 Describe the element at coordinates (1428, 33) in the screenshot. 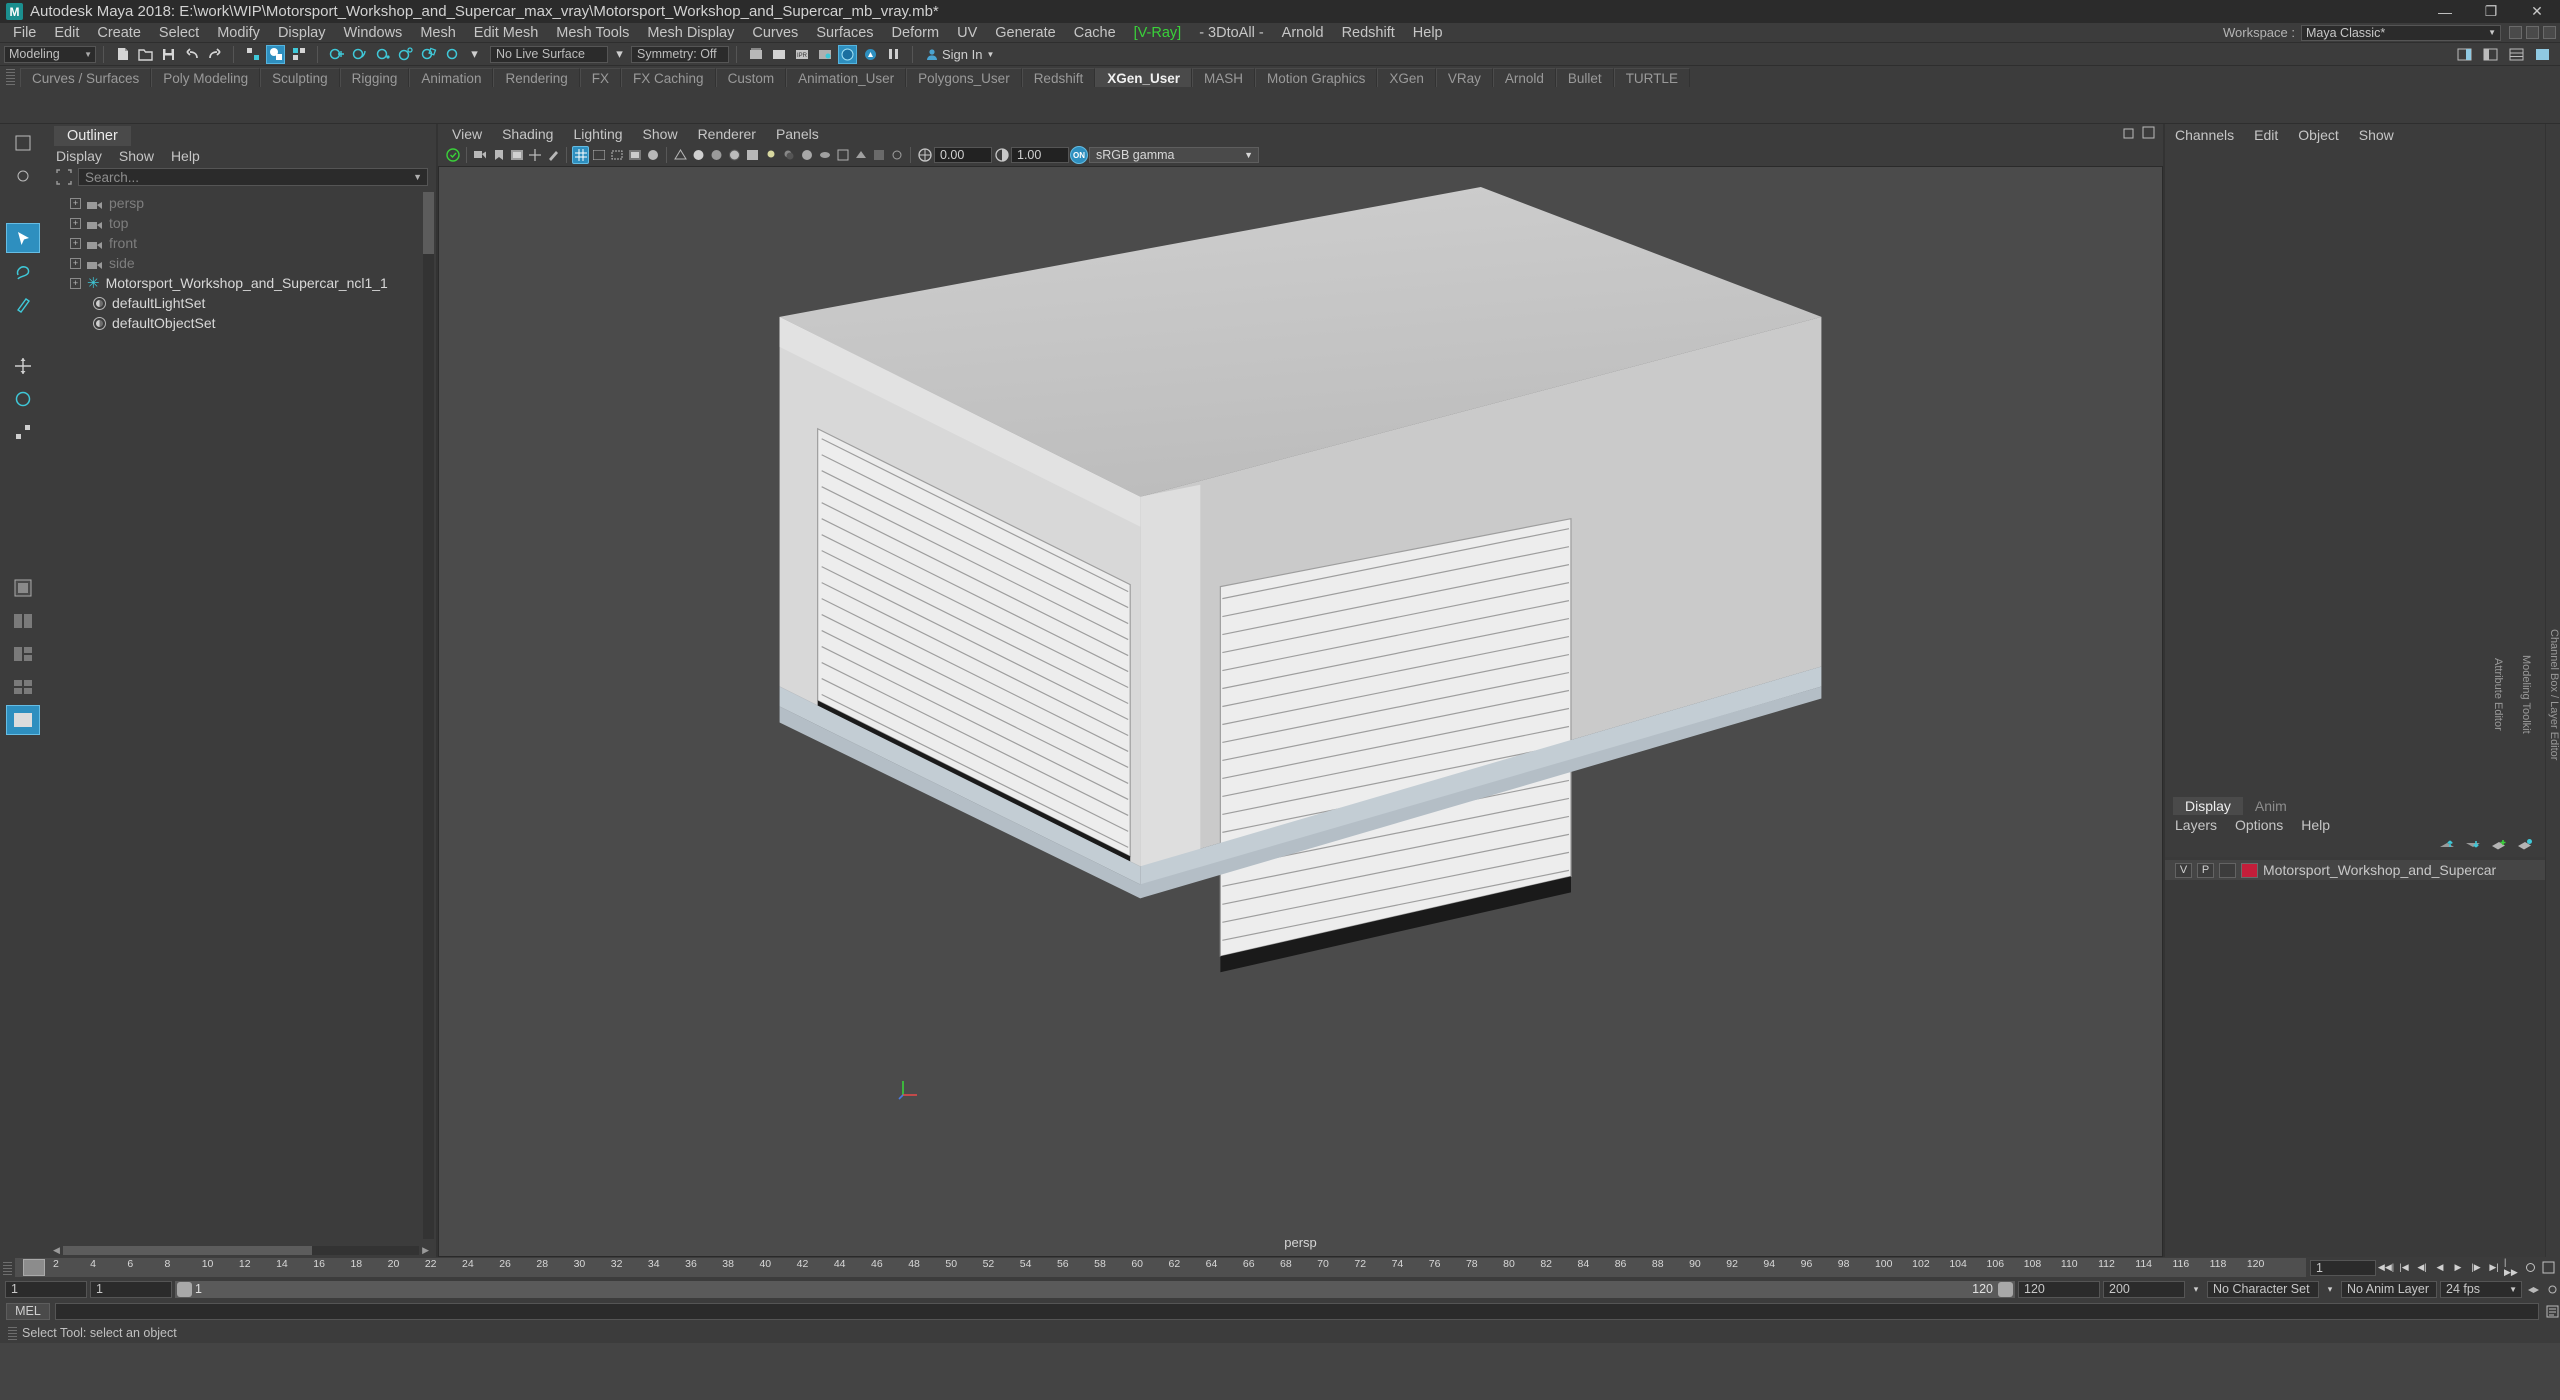

I see `menu-help: Help` at that location.